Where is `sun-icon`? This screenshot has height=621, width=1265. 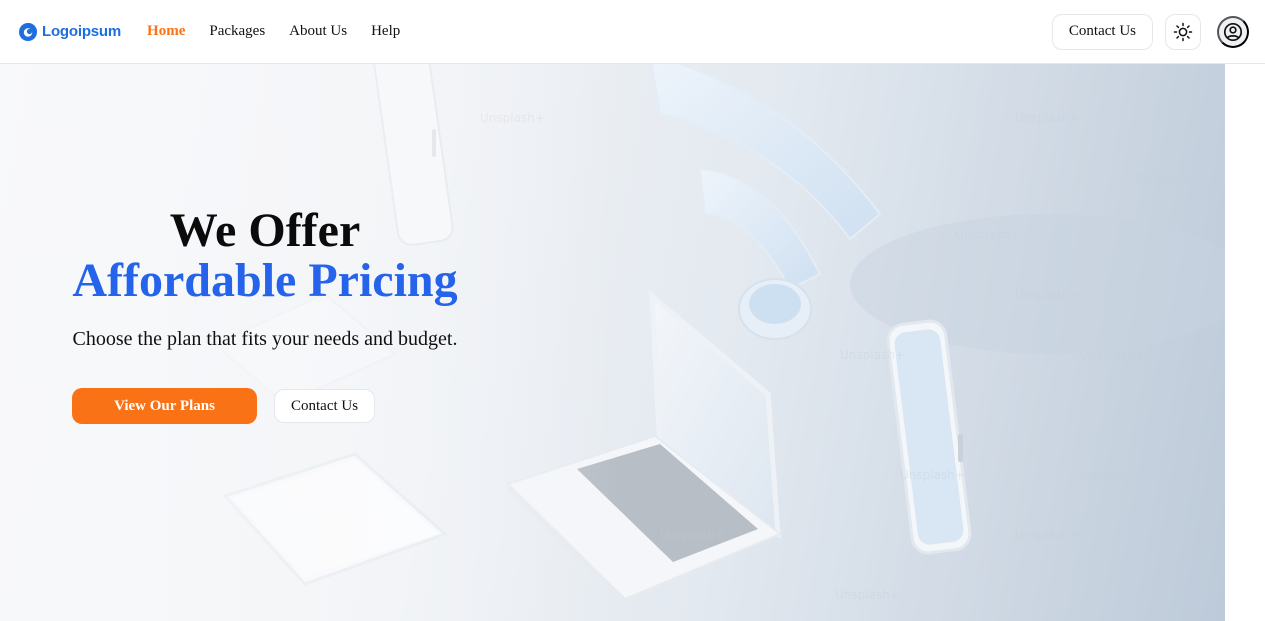
sun-icon is located at coordinates (1183, 31).